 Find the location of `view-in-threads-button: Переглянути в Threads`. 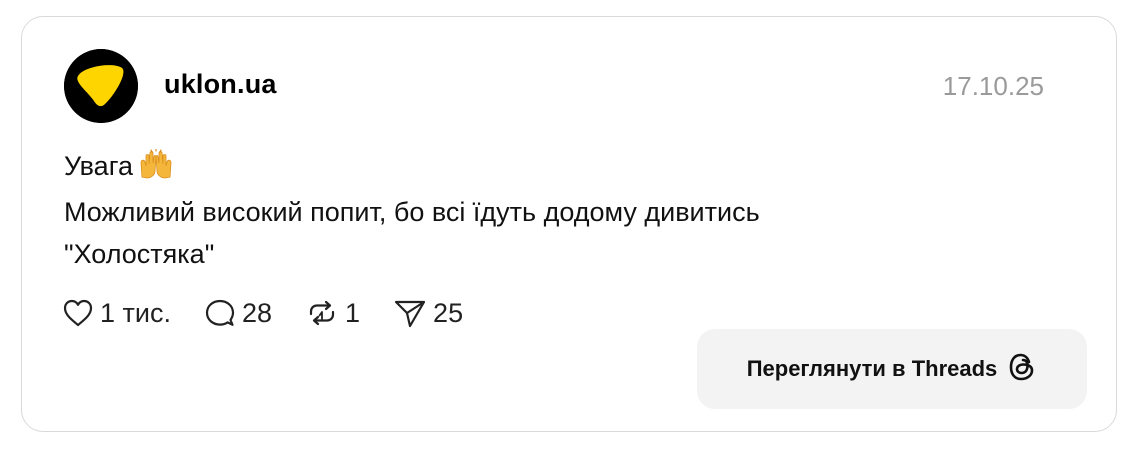

view-in-threads-button: Переглянути в Threads is located at coordinates (892, 369).